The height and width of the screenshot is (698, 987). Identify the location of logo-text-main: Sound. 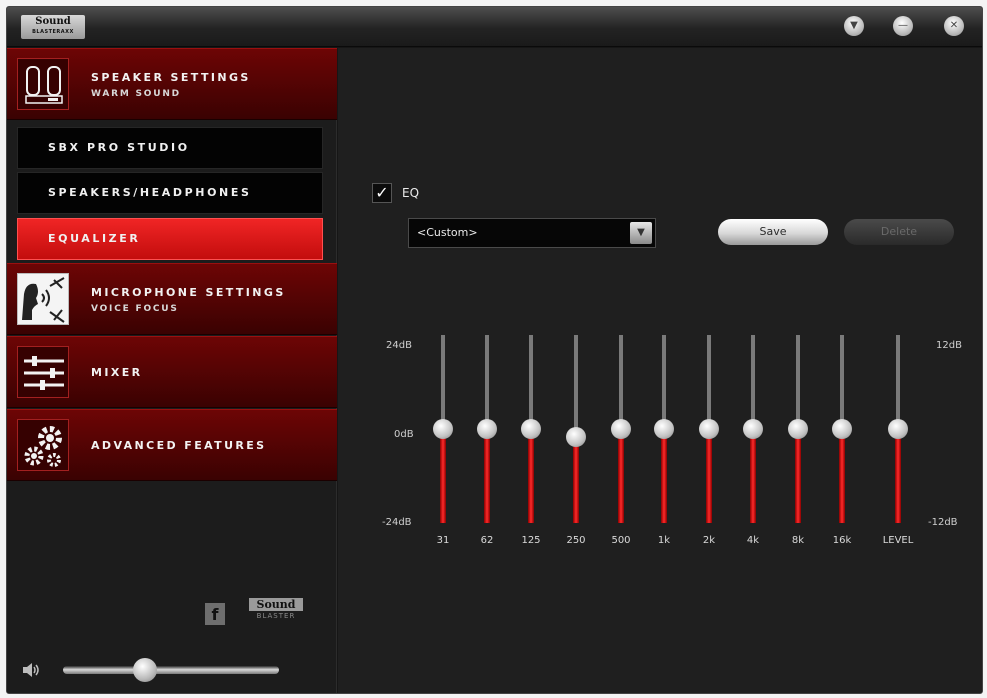
(53, 21).